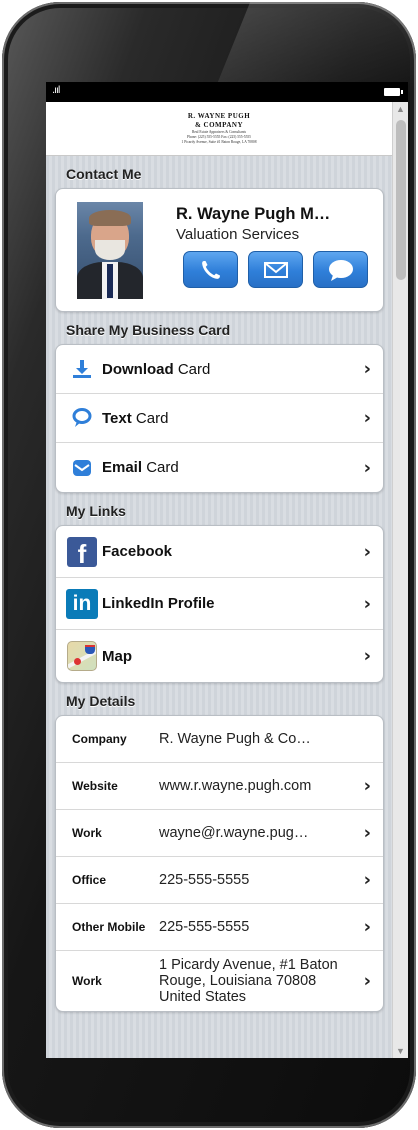 The width and height of the screenshot is (418, 1130). I want to click on facebook-label: Facebook, so click(137, 551).